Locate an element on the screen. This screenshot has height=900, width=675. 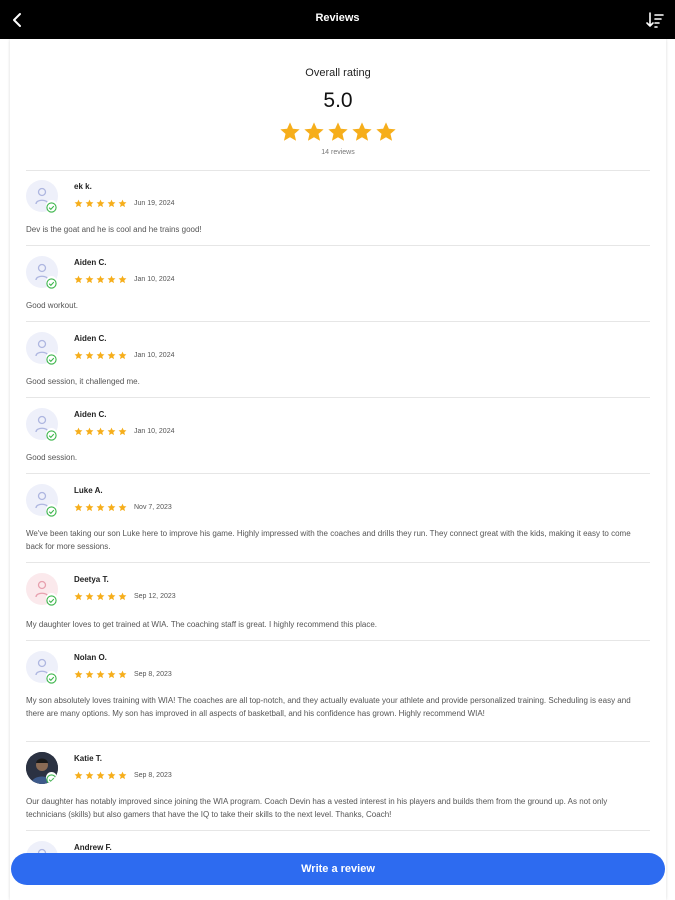
reviewer-name: ek k. is located at coordinates (83, 186).